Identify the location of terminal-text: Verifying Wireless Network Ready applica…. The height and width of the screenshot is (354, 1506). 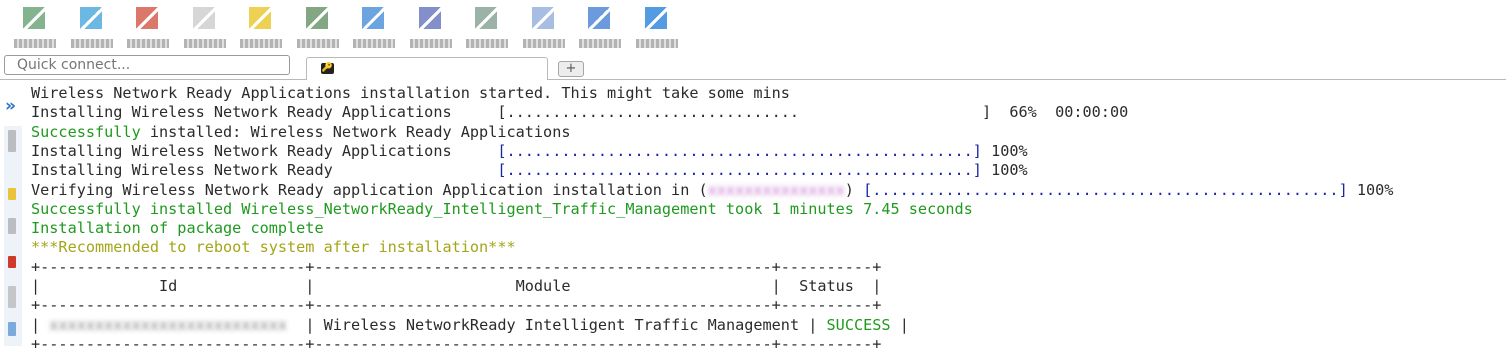
(369, 189).